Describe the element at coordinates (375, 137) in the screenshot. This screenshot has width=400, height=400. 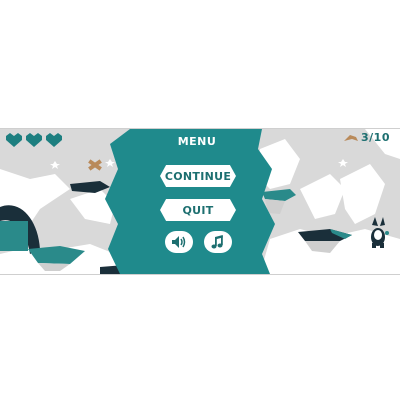
I see `collected-count: 3/10` at that location.